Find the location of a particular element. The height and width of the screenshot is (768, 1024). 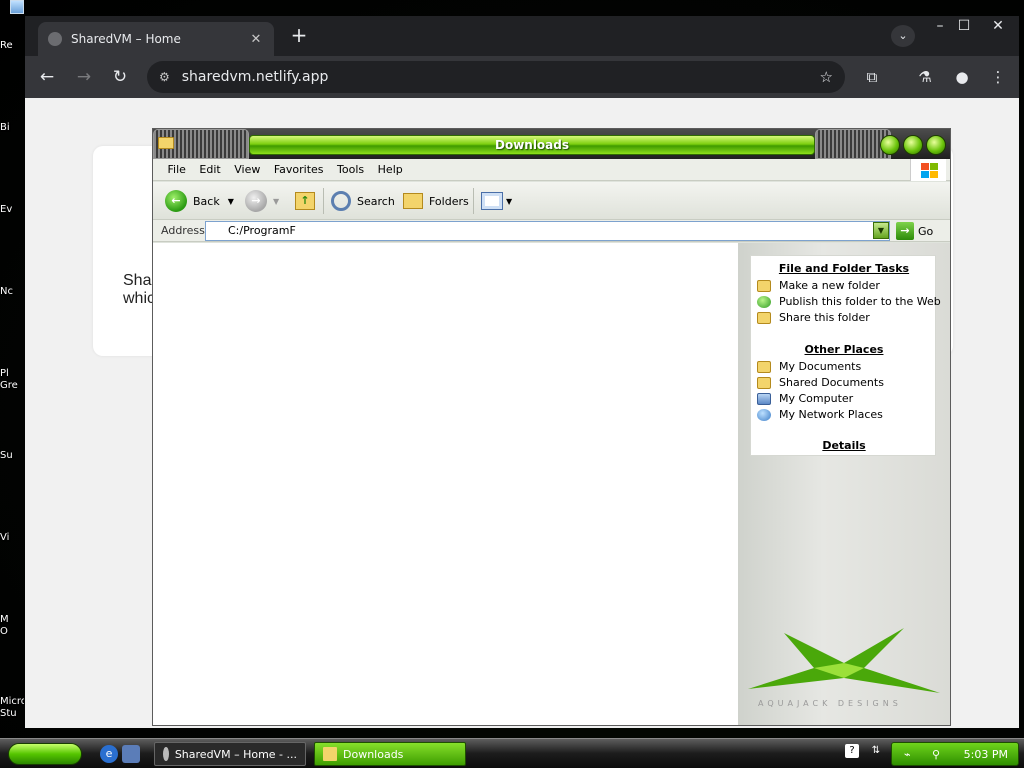

go-button: → Go is located at coordinates (914, 231).